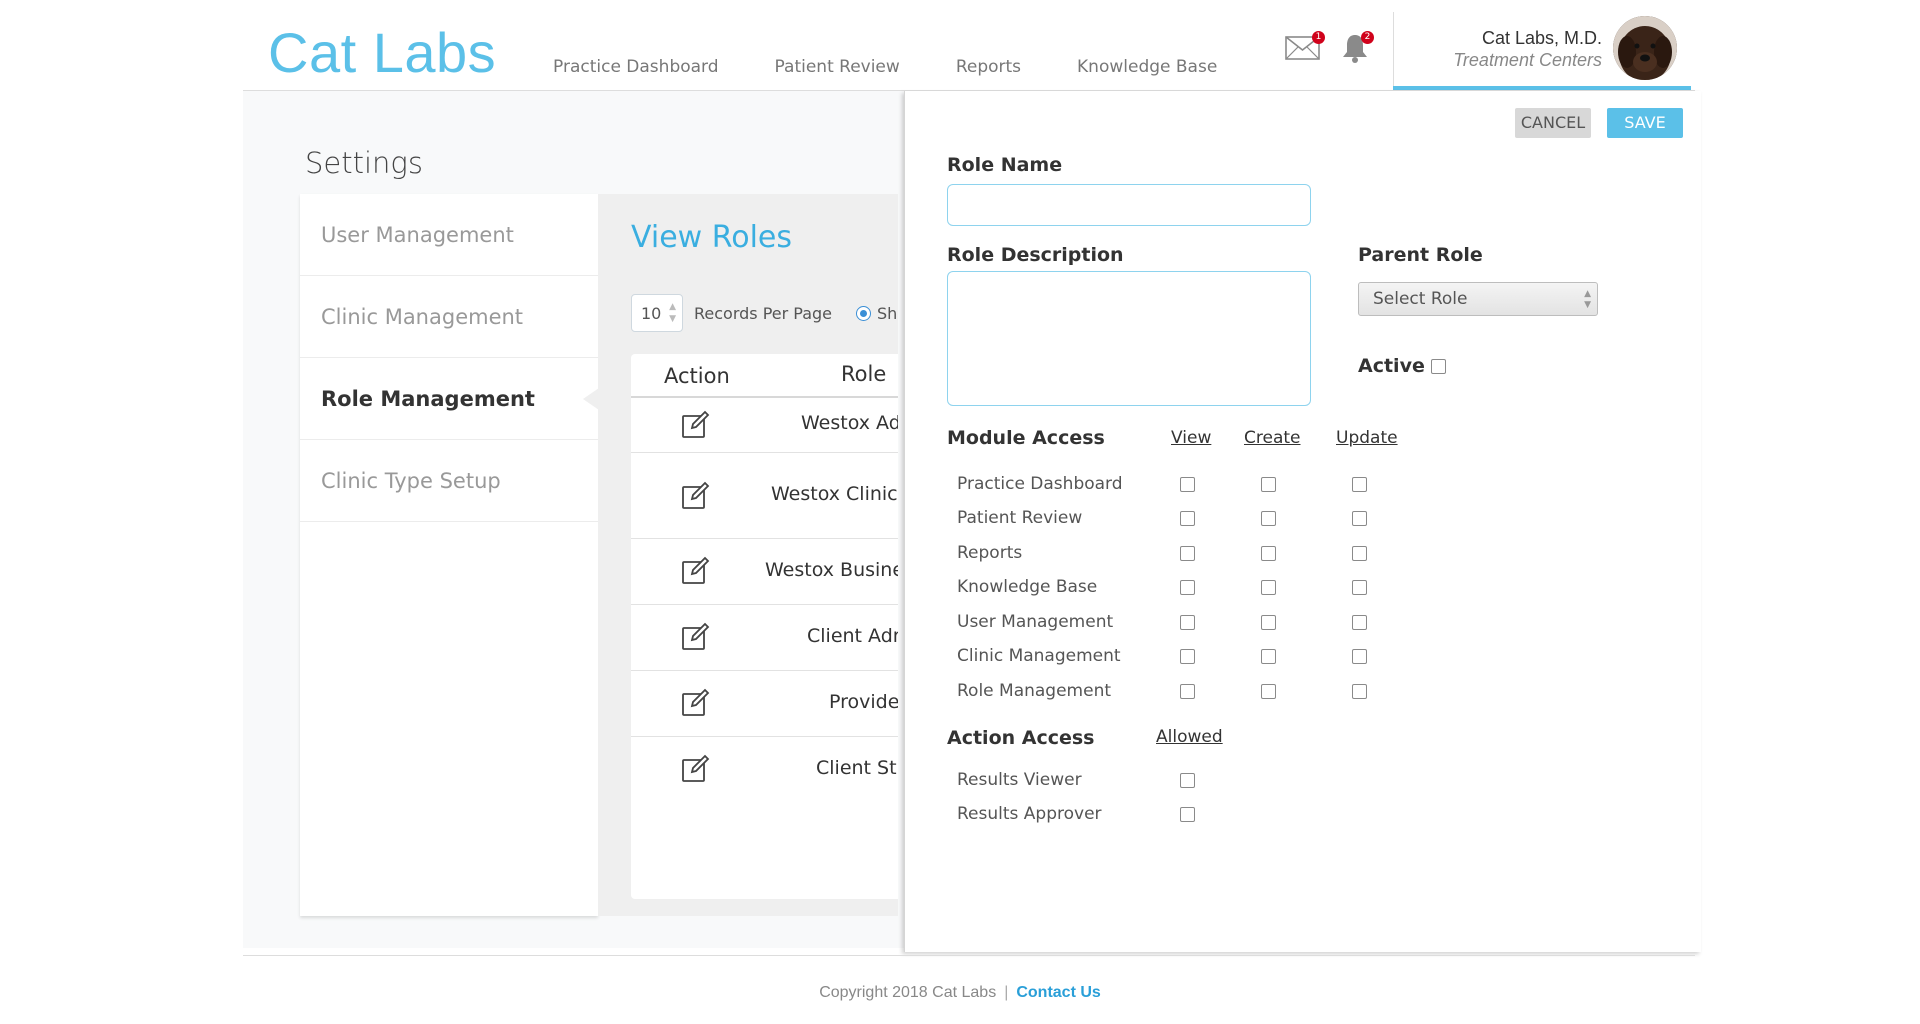 The height and width of the screenshot is (1024, 1920). Describe the element at coordinates (1034, 691) in the screenshot. I see `module-label-role-management: Role Management` at that location.